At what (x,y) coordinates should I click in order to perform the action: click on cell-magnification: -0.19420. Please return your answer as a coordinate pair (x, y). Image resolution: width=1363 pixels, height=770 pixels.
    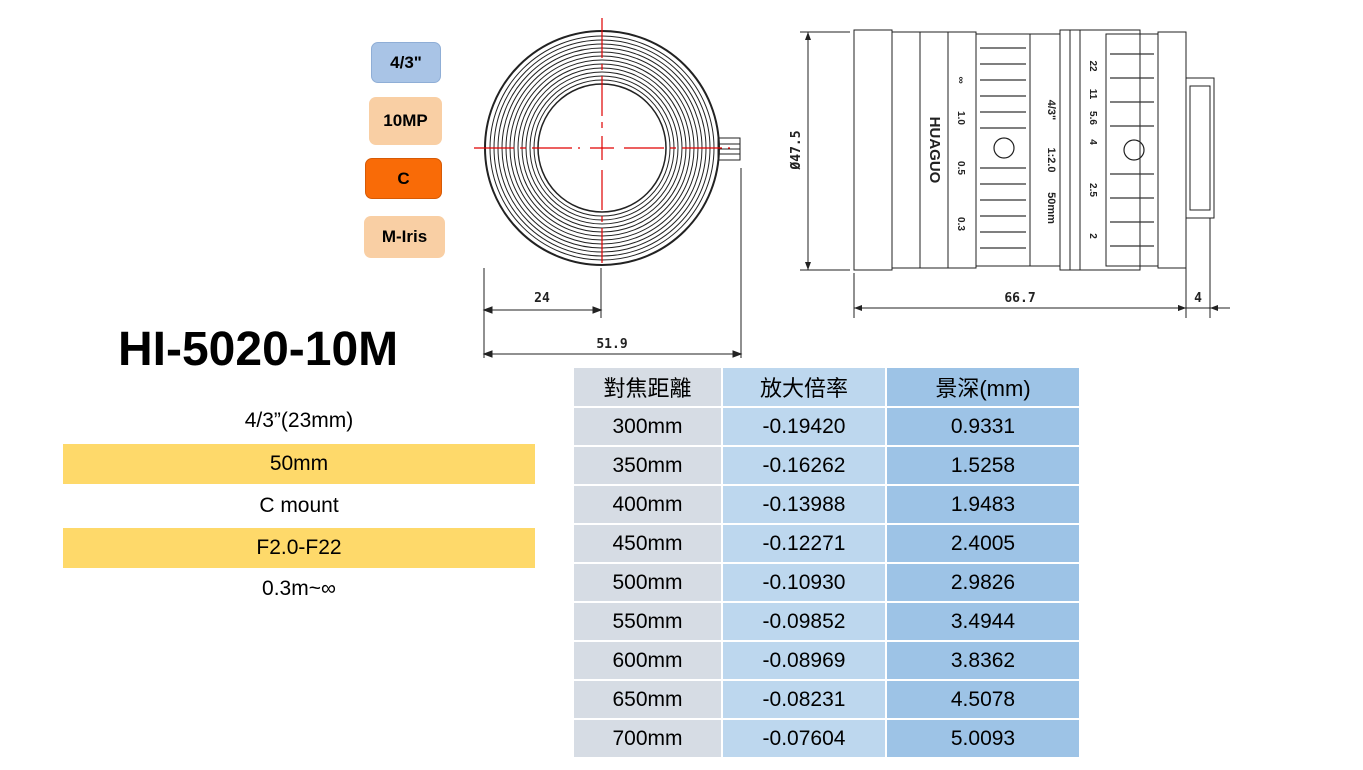
    Looking at the image, I should click on (804, 426).